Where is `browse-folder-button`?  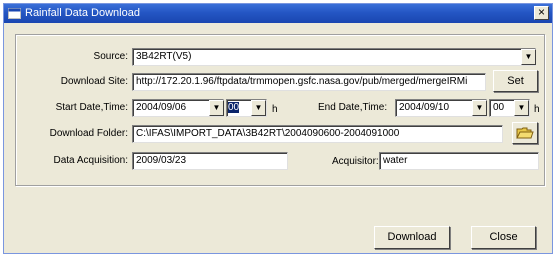 browse-folder-button is located at coordinates (525, 133).